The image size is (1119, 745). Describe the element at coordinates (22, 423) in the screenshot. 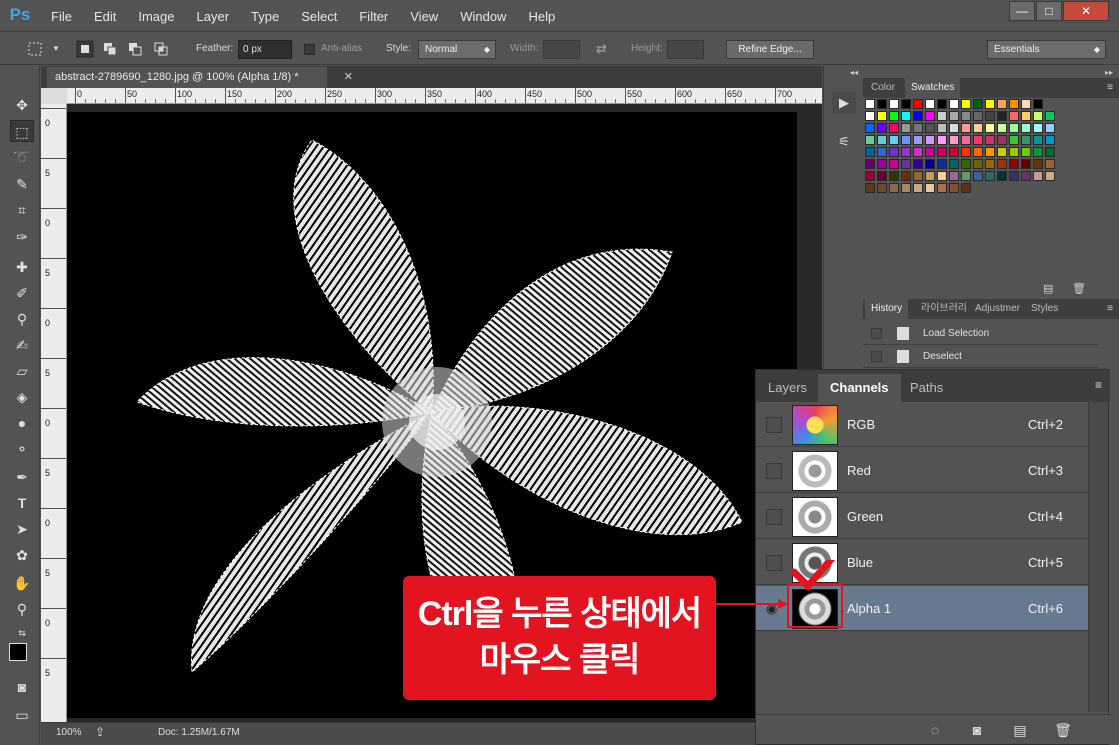

I see `blur-tool-icon: ●` at that location.